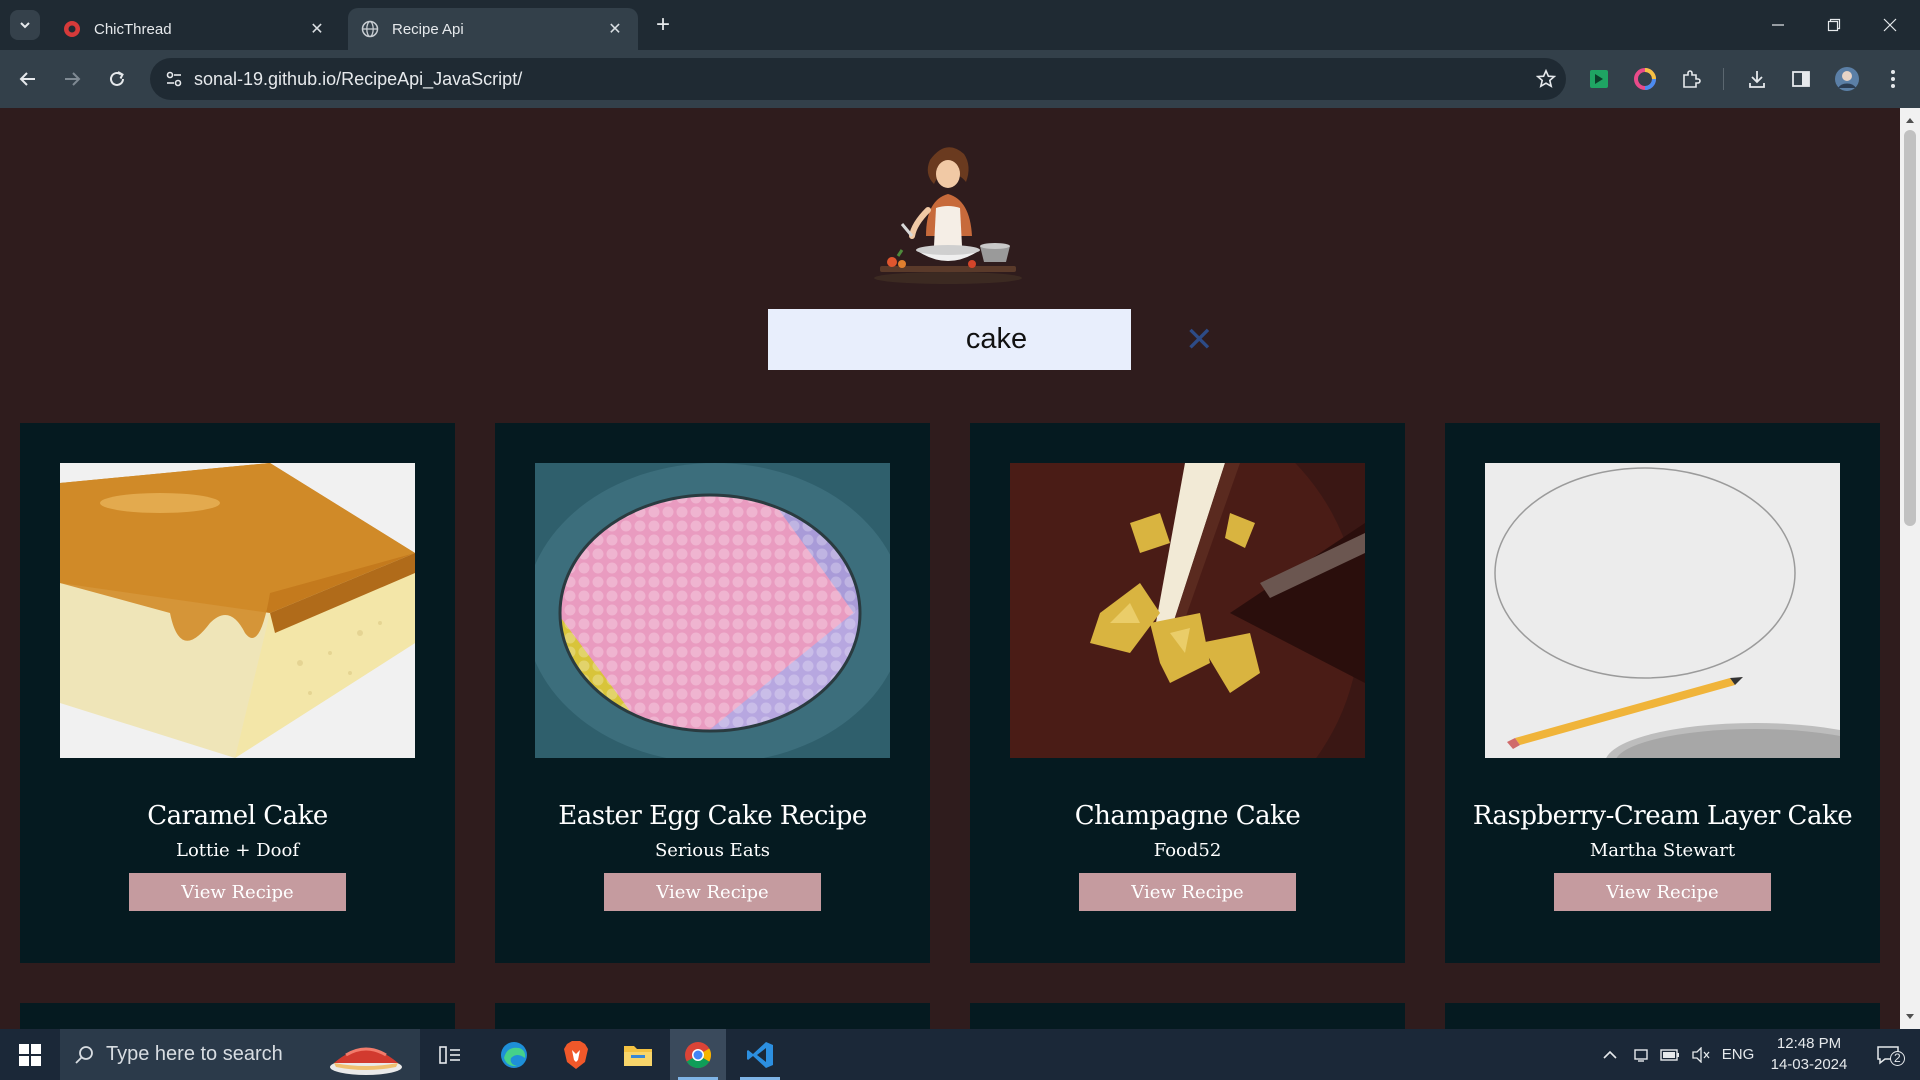 The image size is (1920, 1080). What do you see at coordinates (1757, 79) in the screenshot?
I see `download-icon` at bounding box center [1757, 79].